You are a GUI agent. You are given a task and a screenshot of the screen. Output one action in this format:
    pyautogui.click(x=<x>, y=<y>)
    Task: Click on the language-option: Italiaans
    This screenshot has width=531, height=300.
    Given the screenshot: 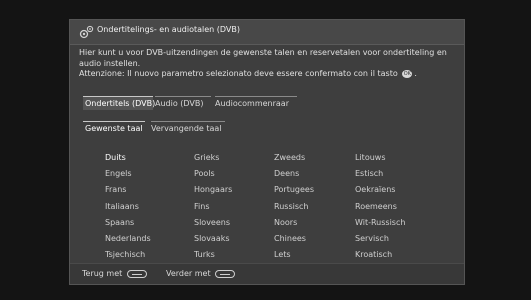 What is the action you would take?
    pyautogui.click(x=128, y=207)
    